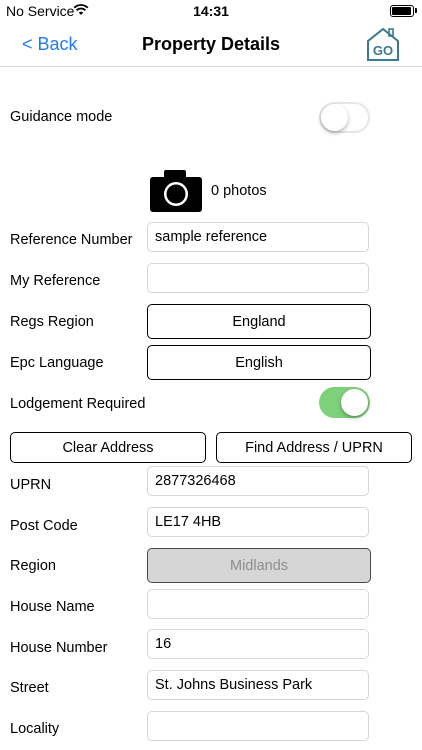 The image size is (422, 750). What do you see at coordinates (239, 191) in the screenshot?
I see `photo-count: 0 photos` at bounding box center [239, 191].